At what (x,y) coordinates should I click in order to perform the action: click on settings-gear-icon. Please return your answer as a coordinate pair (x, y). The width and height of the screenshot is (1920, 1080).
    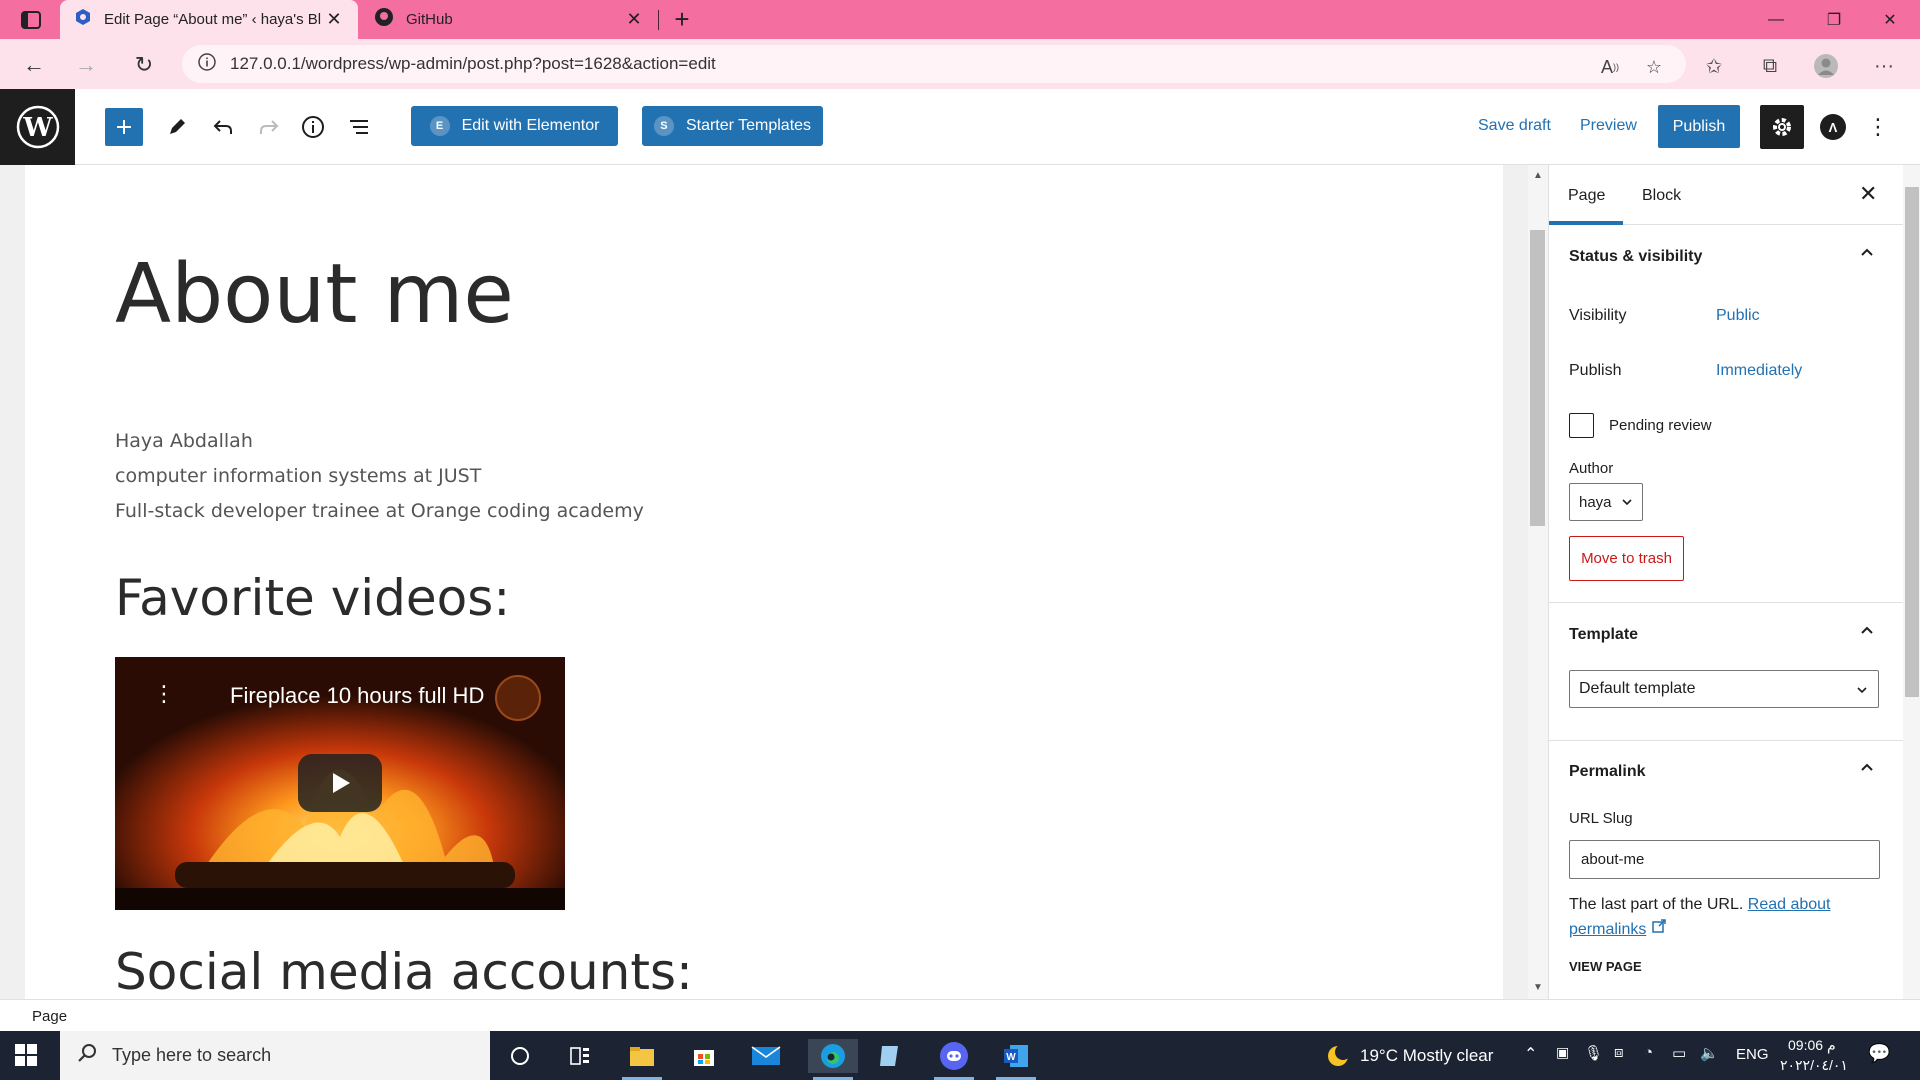
    Looking at the image, I should click on (1782, 127).